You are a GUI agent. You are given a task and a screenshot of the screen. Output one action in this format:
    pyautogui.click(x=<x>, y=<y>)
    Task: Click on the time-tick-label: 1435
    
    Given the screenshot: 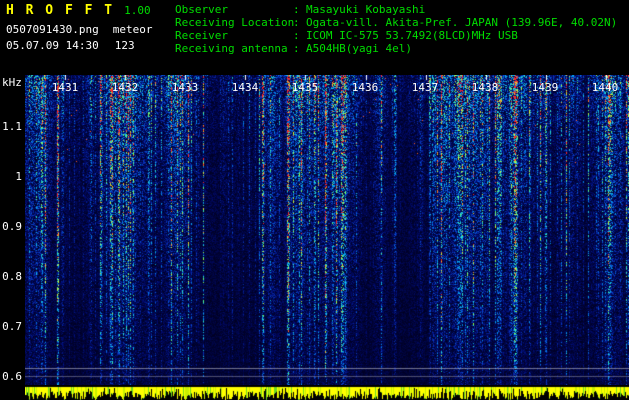 What is the action you would take?
    pyautogui.click(x=305, y=87)
    